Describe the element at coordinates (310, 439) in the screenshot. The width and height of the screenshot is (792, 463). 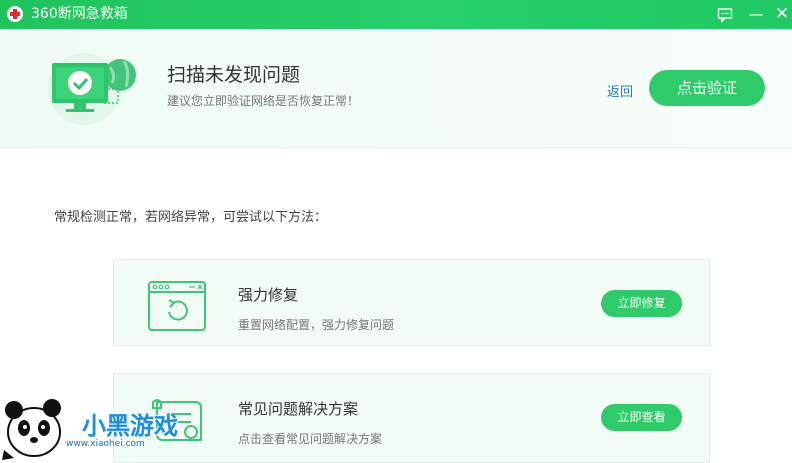
I see `card-desc: 点击查看常见问题解决方案` at that location.